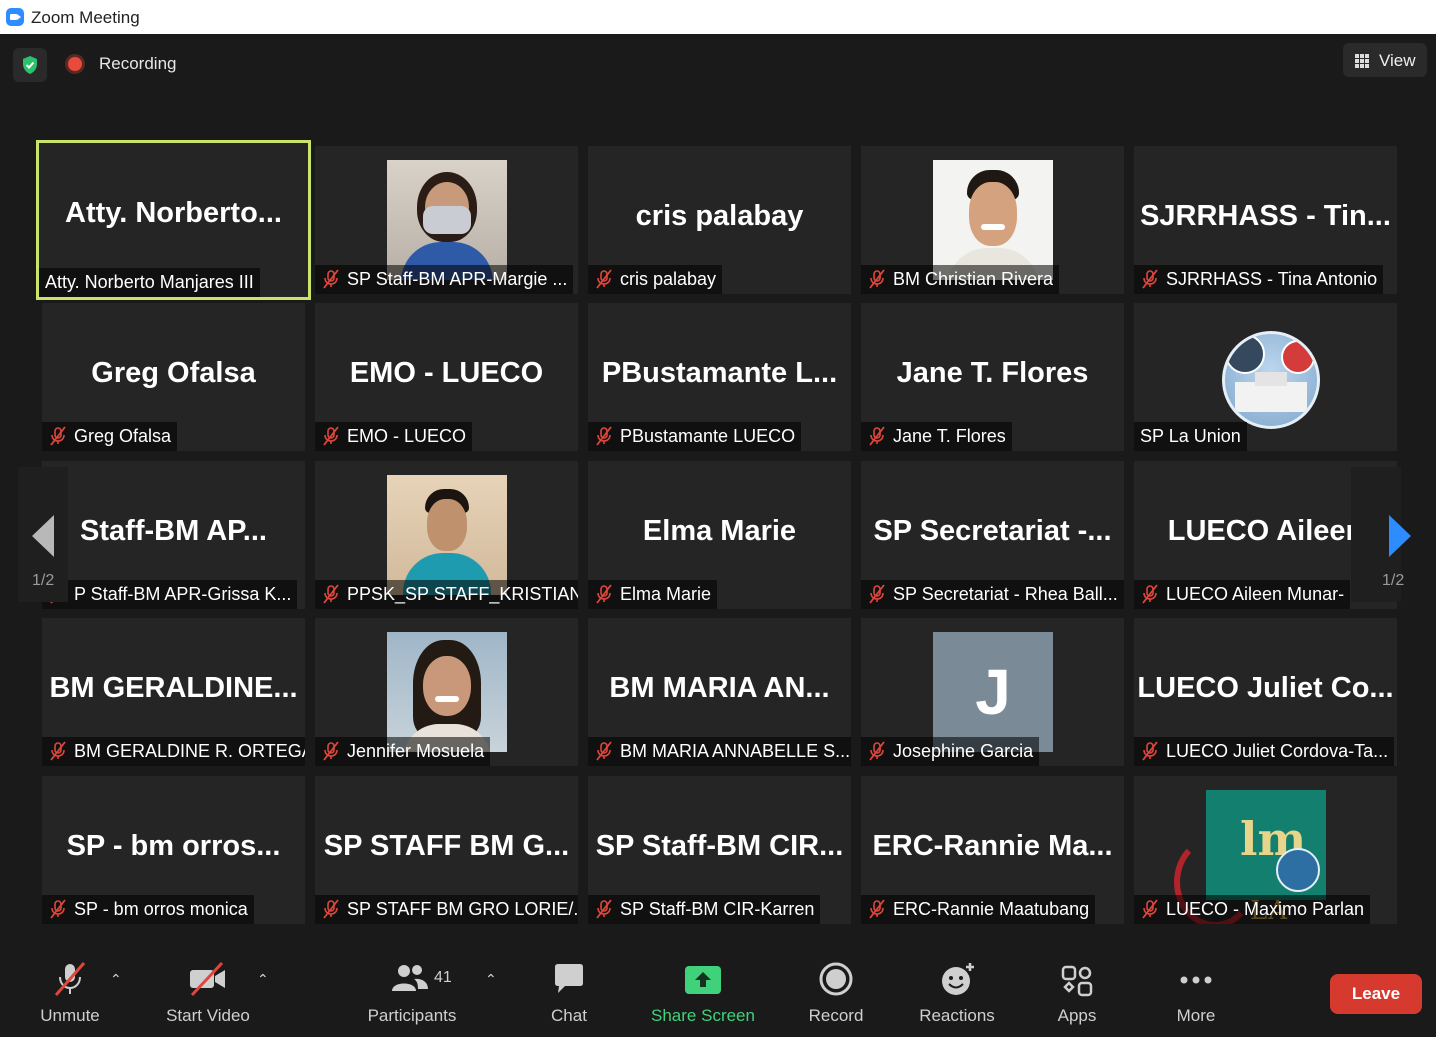  Describe the element at coordinates (1077, 990) in the screenshot. I see `apps-button: Apps` at that location.